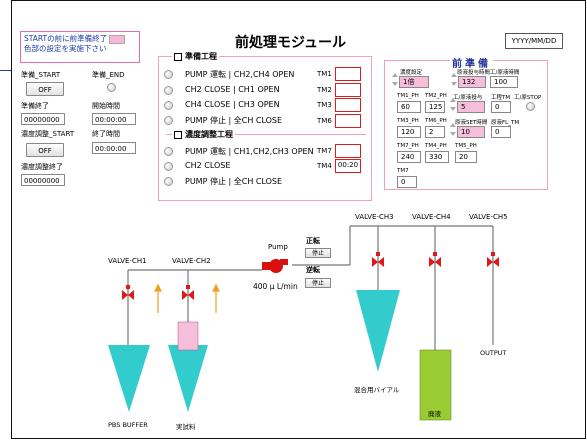 Image resolution: width=587 pixels, height=440 pixels. Describe the element at coordinates (493, 353) in the screenshot. I see `output-label: OUTPUT` at that location.